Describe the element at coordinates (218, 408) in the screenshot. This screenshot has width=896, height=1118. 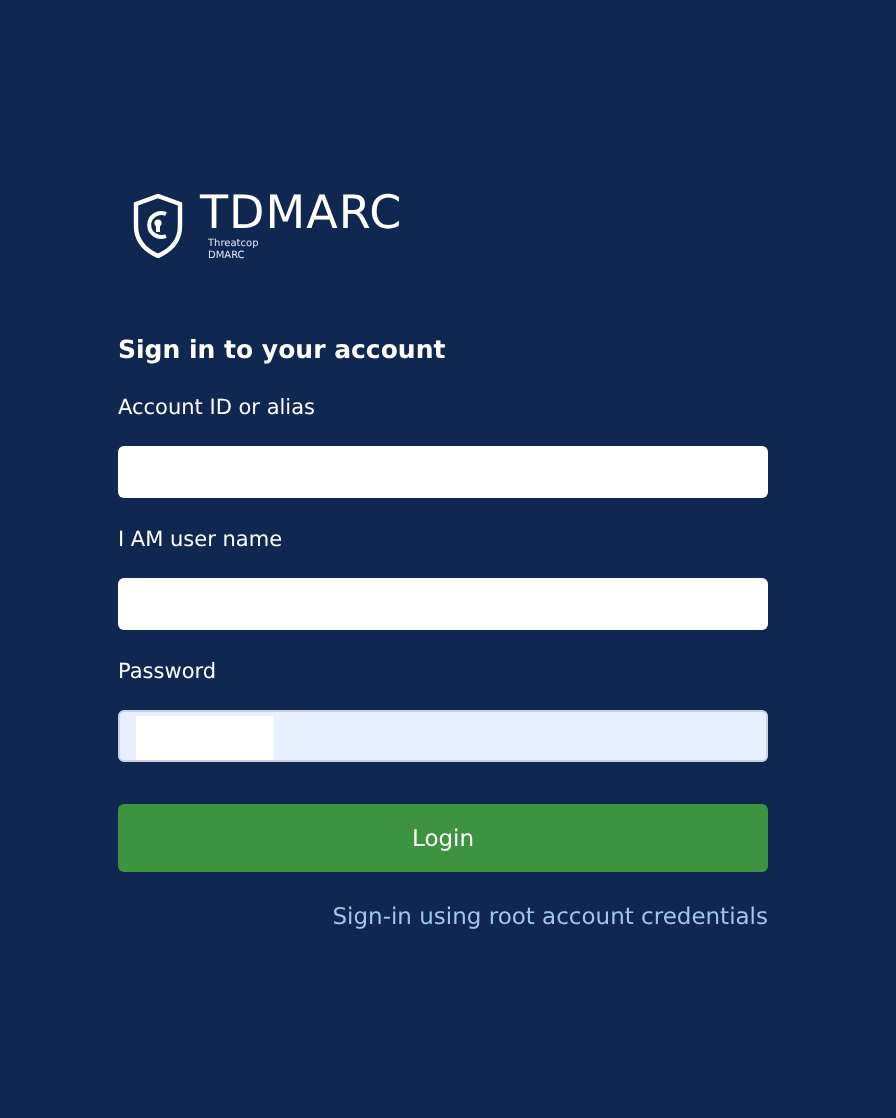
I see `field-label: Account ID or alias` at that location.